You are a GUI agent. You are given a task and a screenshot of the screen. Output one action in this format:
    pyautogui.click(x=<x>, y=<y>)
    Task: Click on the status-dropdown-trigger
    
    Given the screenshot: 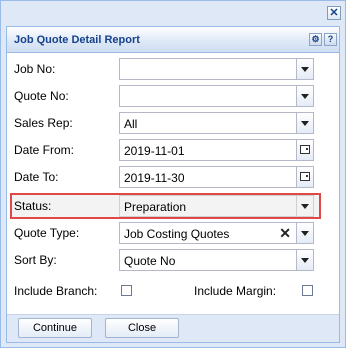 What is the action you would take?
    pyautogui.click(x=304, y=206)
    